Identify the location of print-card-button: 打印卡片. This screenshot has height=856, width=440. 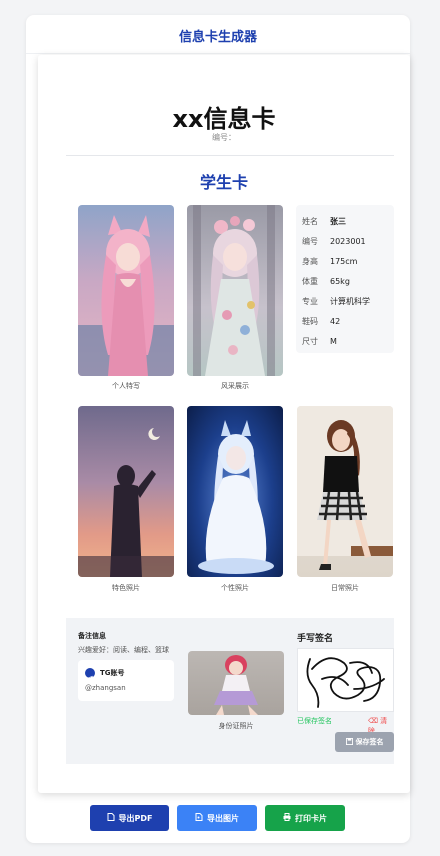
(305, 818).